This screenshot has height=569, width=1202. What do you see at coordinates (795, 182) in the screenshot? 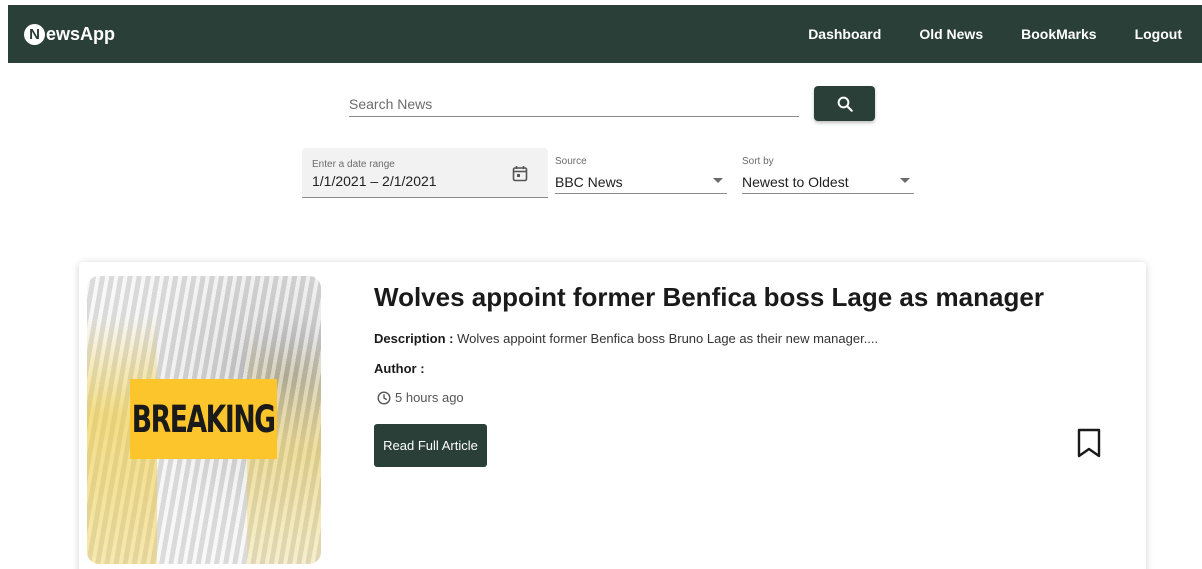
I see `sort-value: Newest to Oldest` at bounding box center [795, 182].